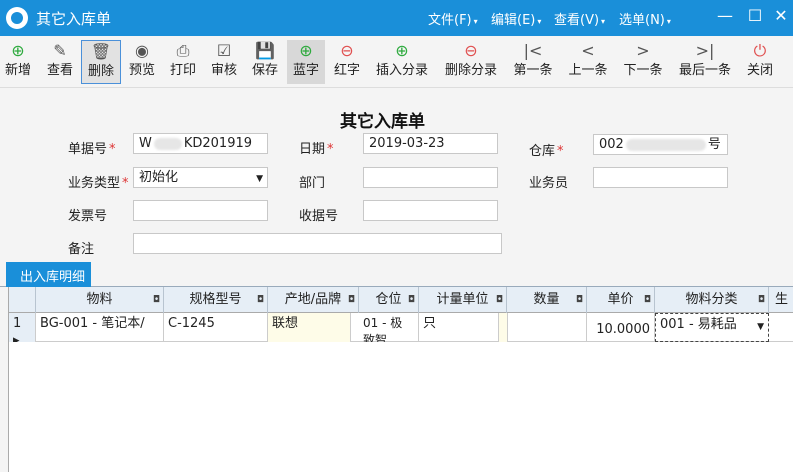  I want to click on receipt-label: 收据号, so click(319, 216).